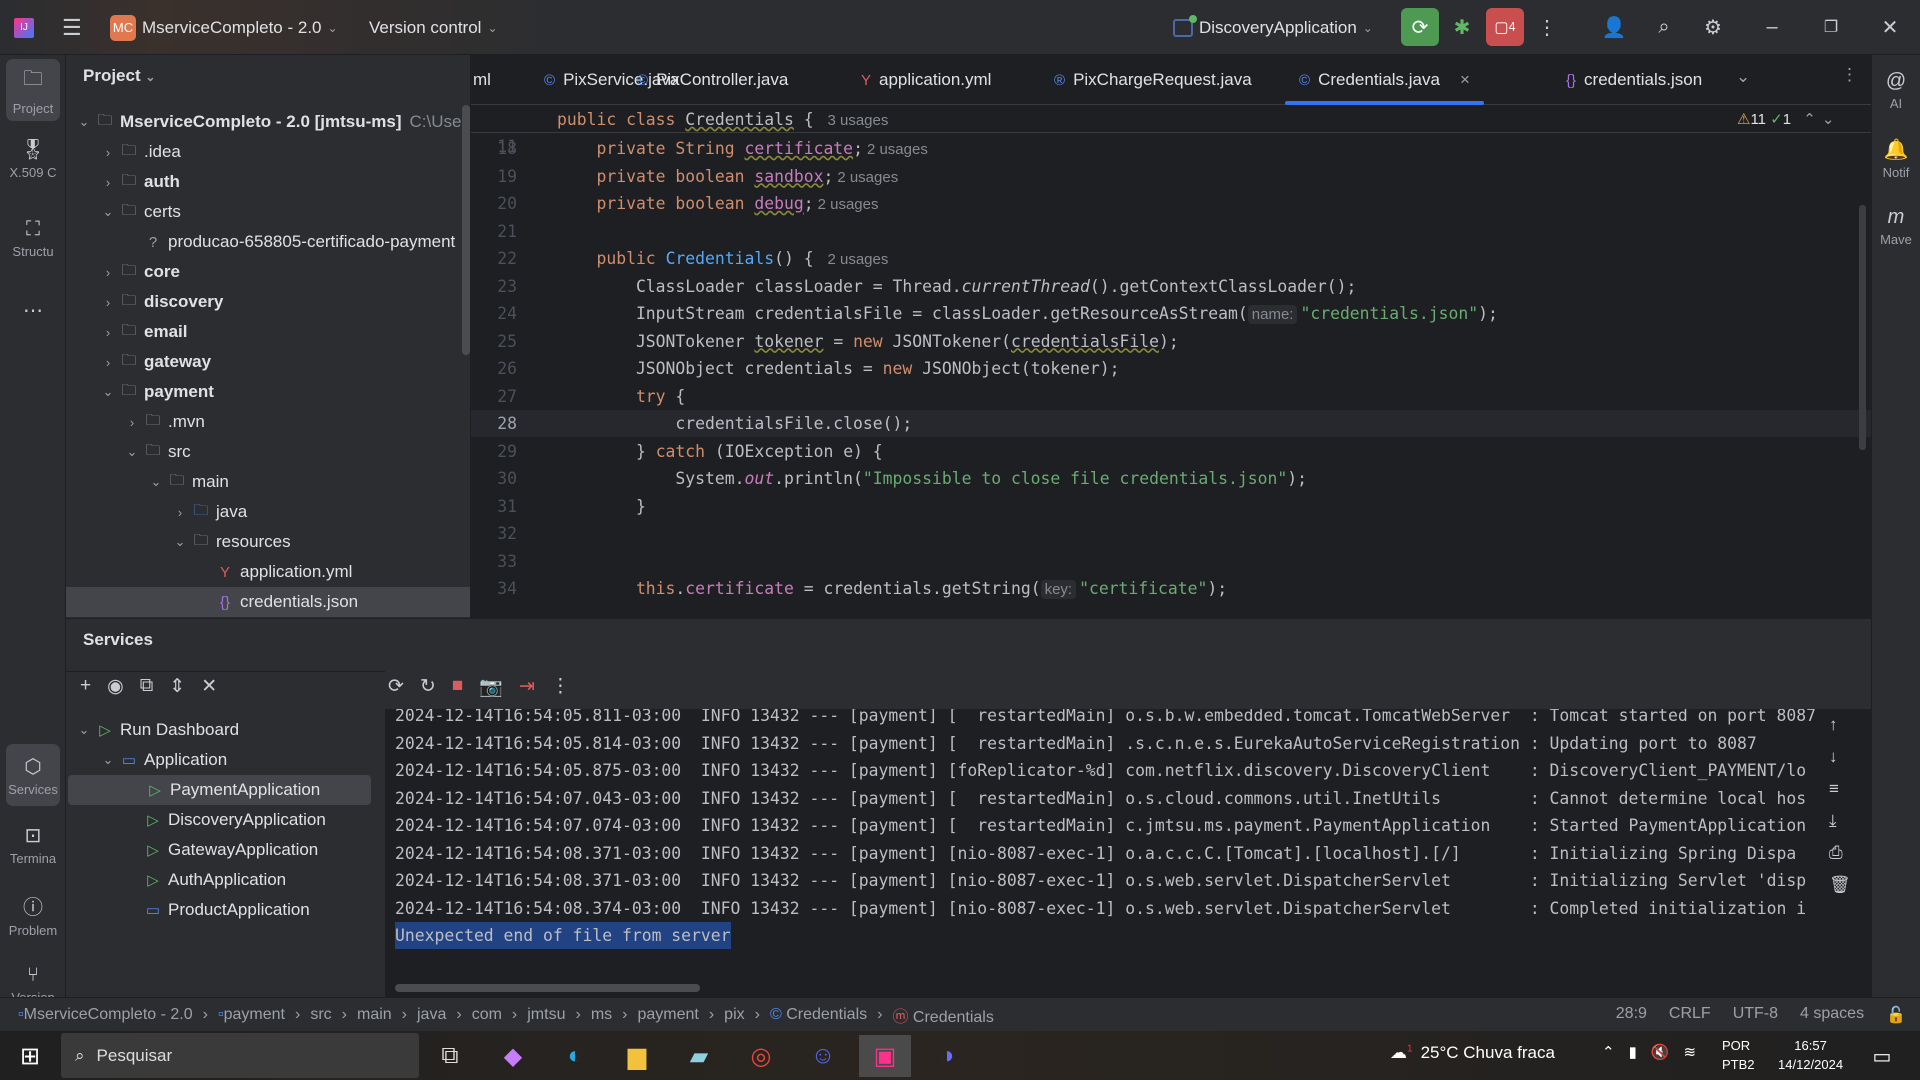 Image resolution: width=1920 pixels, height=1080 pixels. Describe the element at coordinates (1840, 853) in the screenshot. I see `print-icon: ⎙` at that location.